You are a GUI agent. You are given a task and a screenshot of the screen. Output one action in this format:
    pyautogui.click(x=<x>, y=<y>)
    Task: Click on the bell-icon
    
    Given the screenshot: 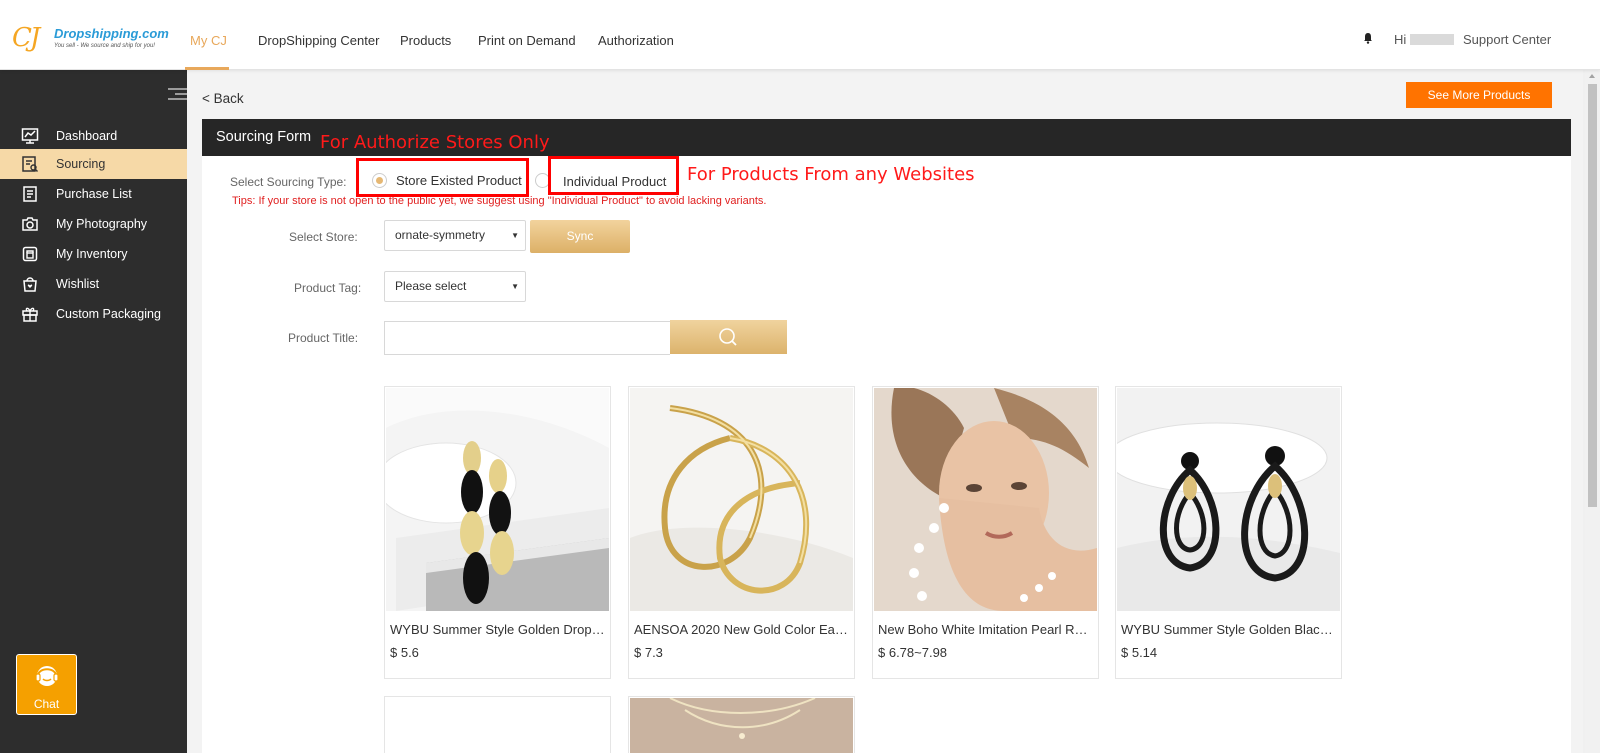 What is the action you would take?
    pyautogui.click(x=1368, y=38)
    